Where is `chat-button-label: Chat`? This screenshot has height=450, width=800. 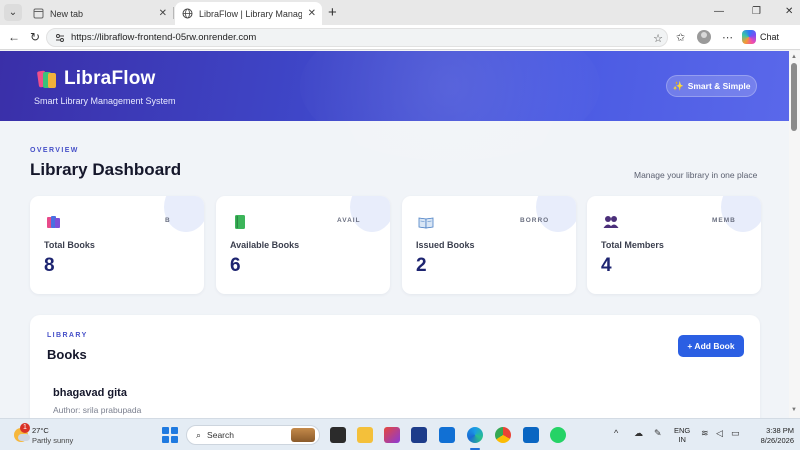
chat-button-label: Chat is located at coordinates (769, 37).